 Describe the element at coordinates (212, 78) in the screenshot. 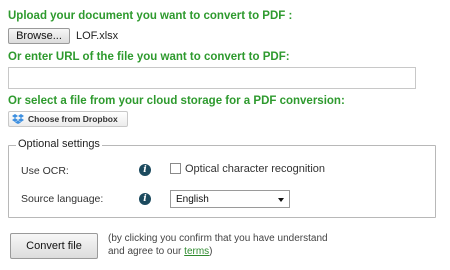

I see `url-input` at that location.